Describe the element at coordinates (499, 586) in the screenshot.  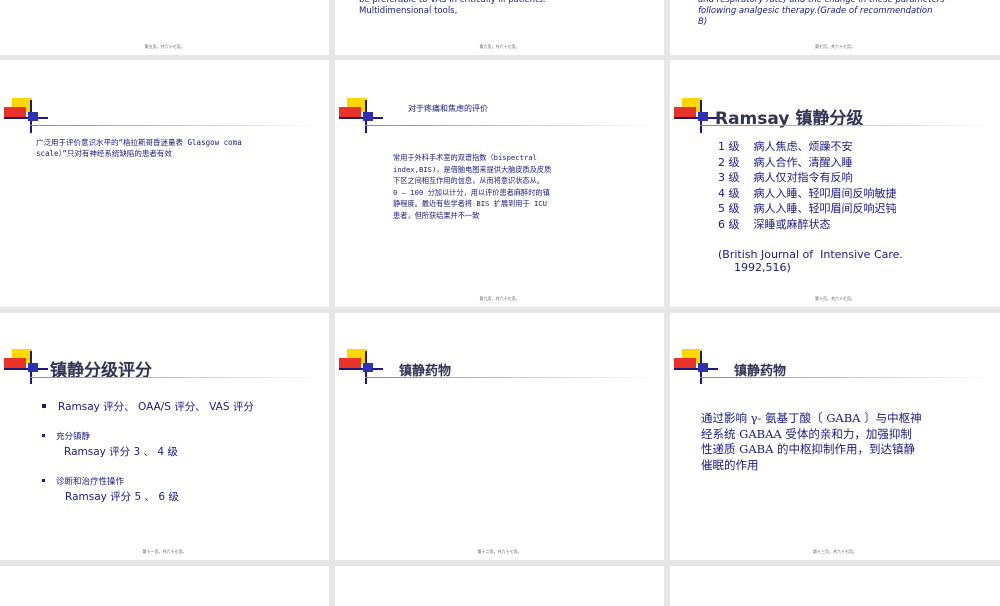
I see `slide-bottom-mid` at that location.